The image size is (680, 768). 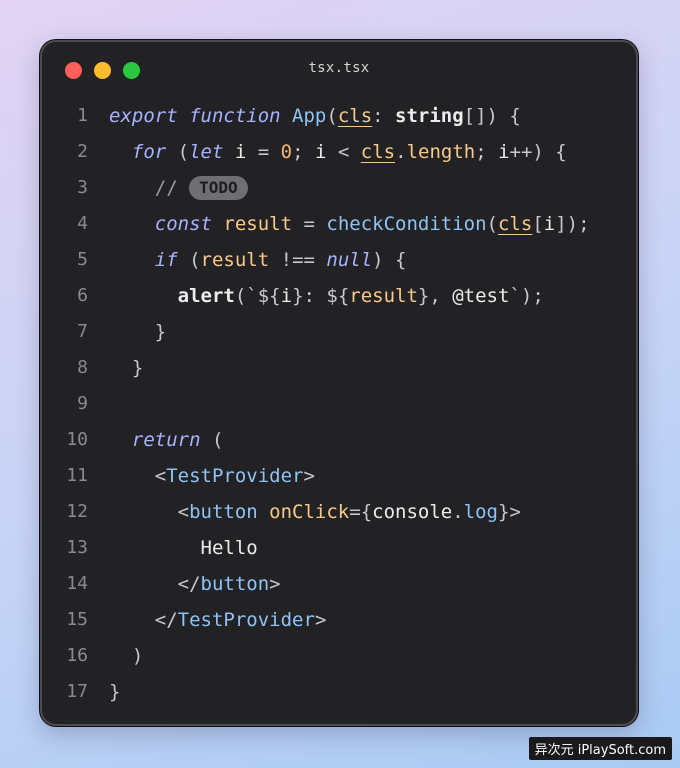 What do you see at coordinates (166, 620) in the screenshot?
I see `punctuation-token: </` at bounding box center [166, 620].